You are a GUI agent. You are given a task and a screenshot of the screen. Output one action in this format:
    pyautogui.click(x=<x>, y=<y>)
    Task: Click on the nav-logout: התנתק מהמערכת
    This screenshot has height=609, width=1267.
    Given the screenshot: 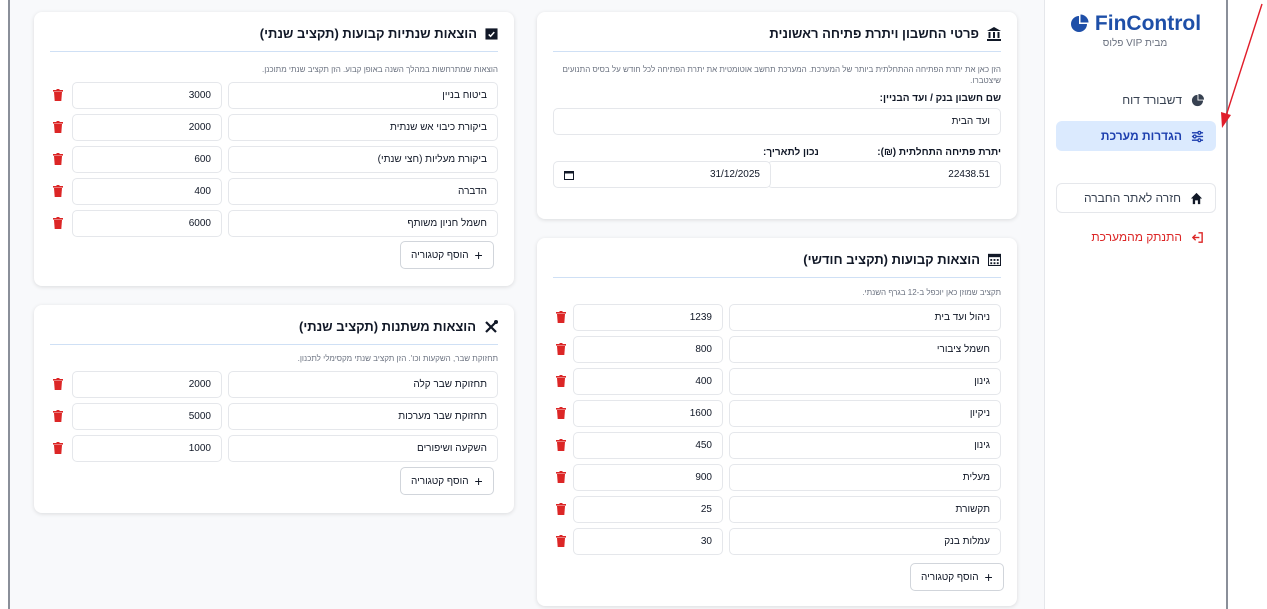 What is the action you would take?
    pyautogui.click(x=1136, y=237)
    